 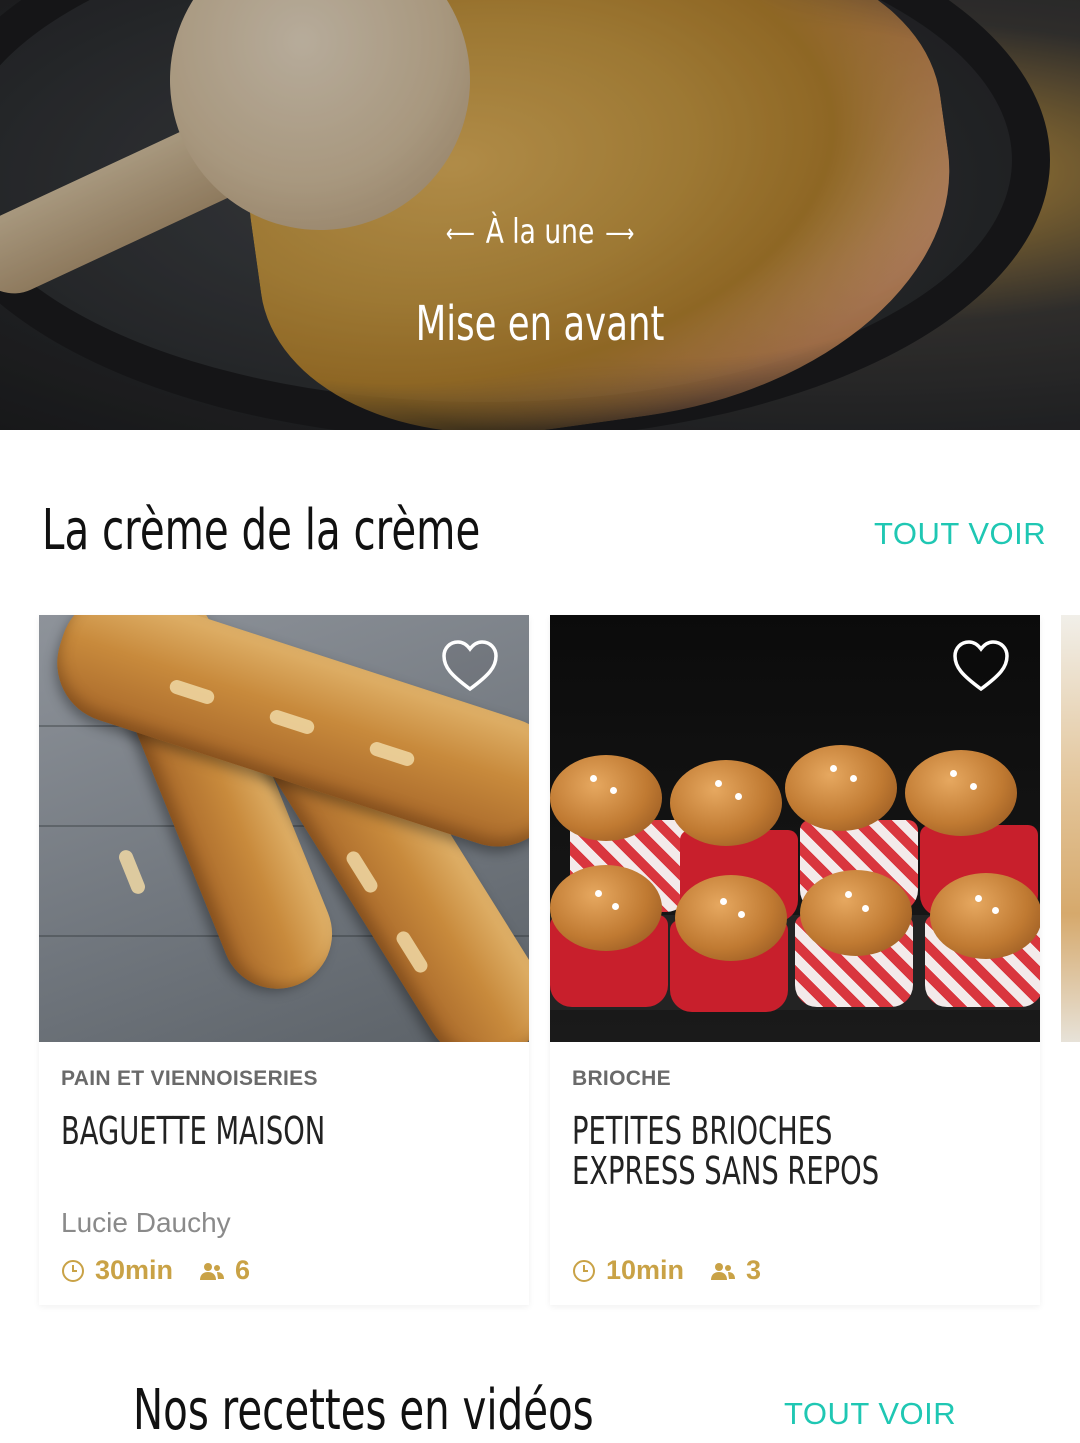 I want to click on recipe-image-baguettes, so click(x=284, y=828).